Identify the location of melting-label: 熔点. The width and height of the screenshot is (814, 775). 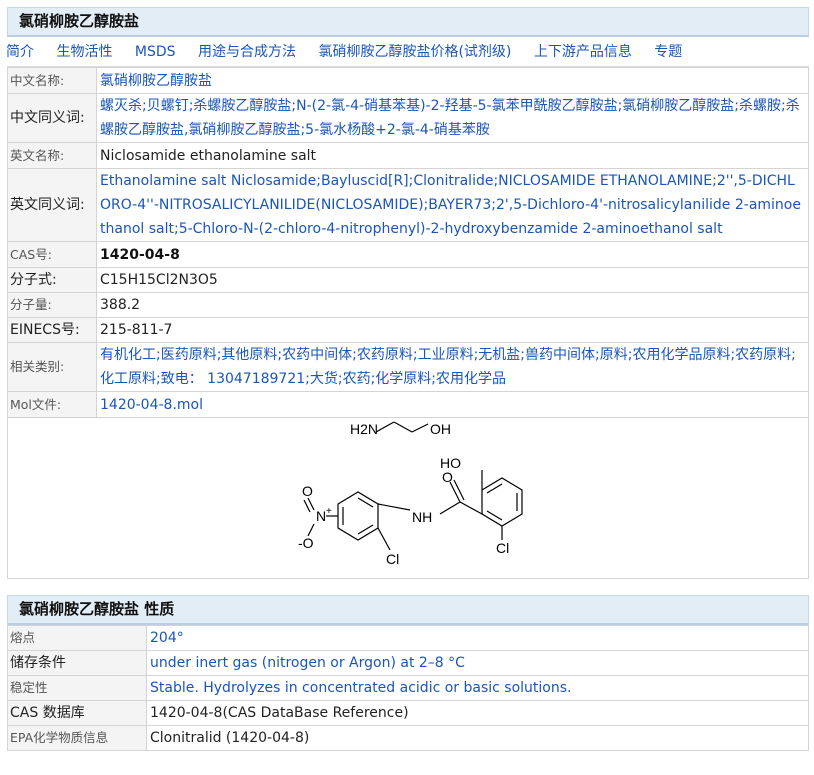
(77, 638).